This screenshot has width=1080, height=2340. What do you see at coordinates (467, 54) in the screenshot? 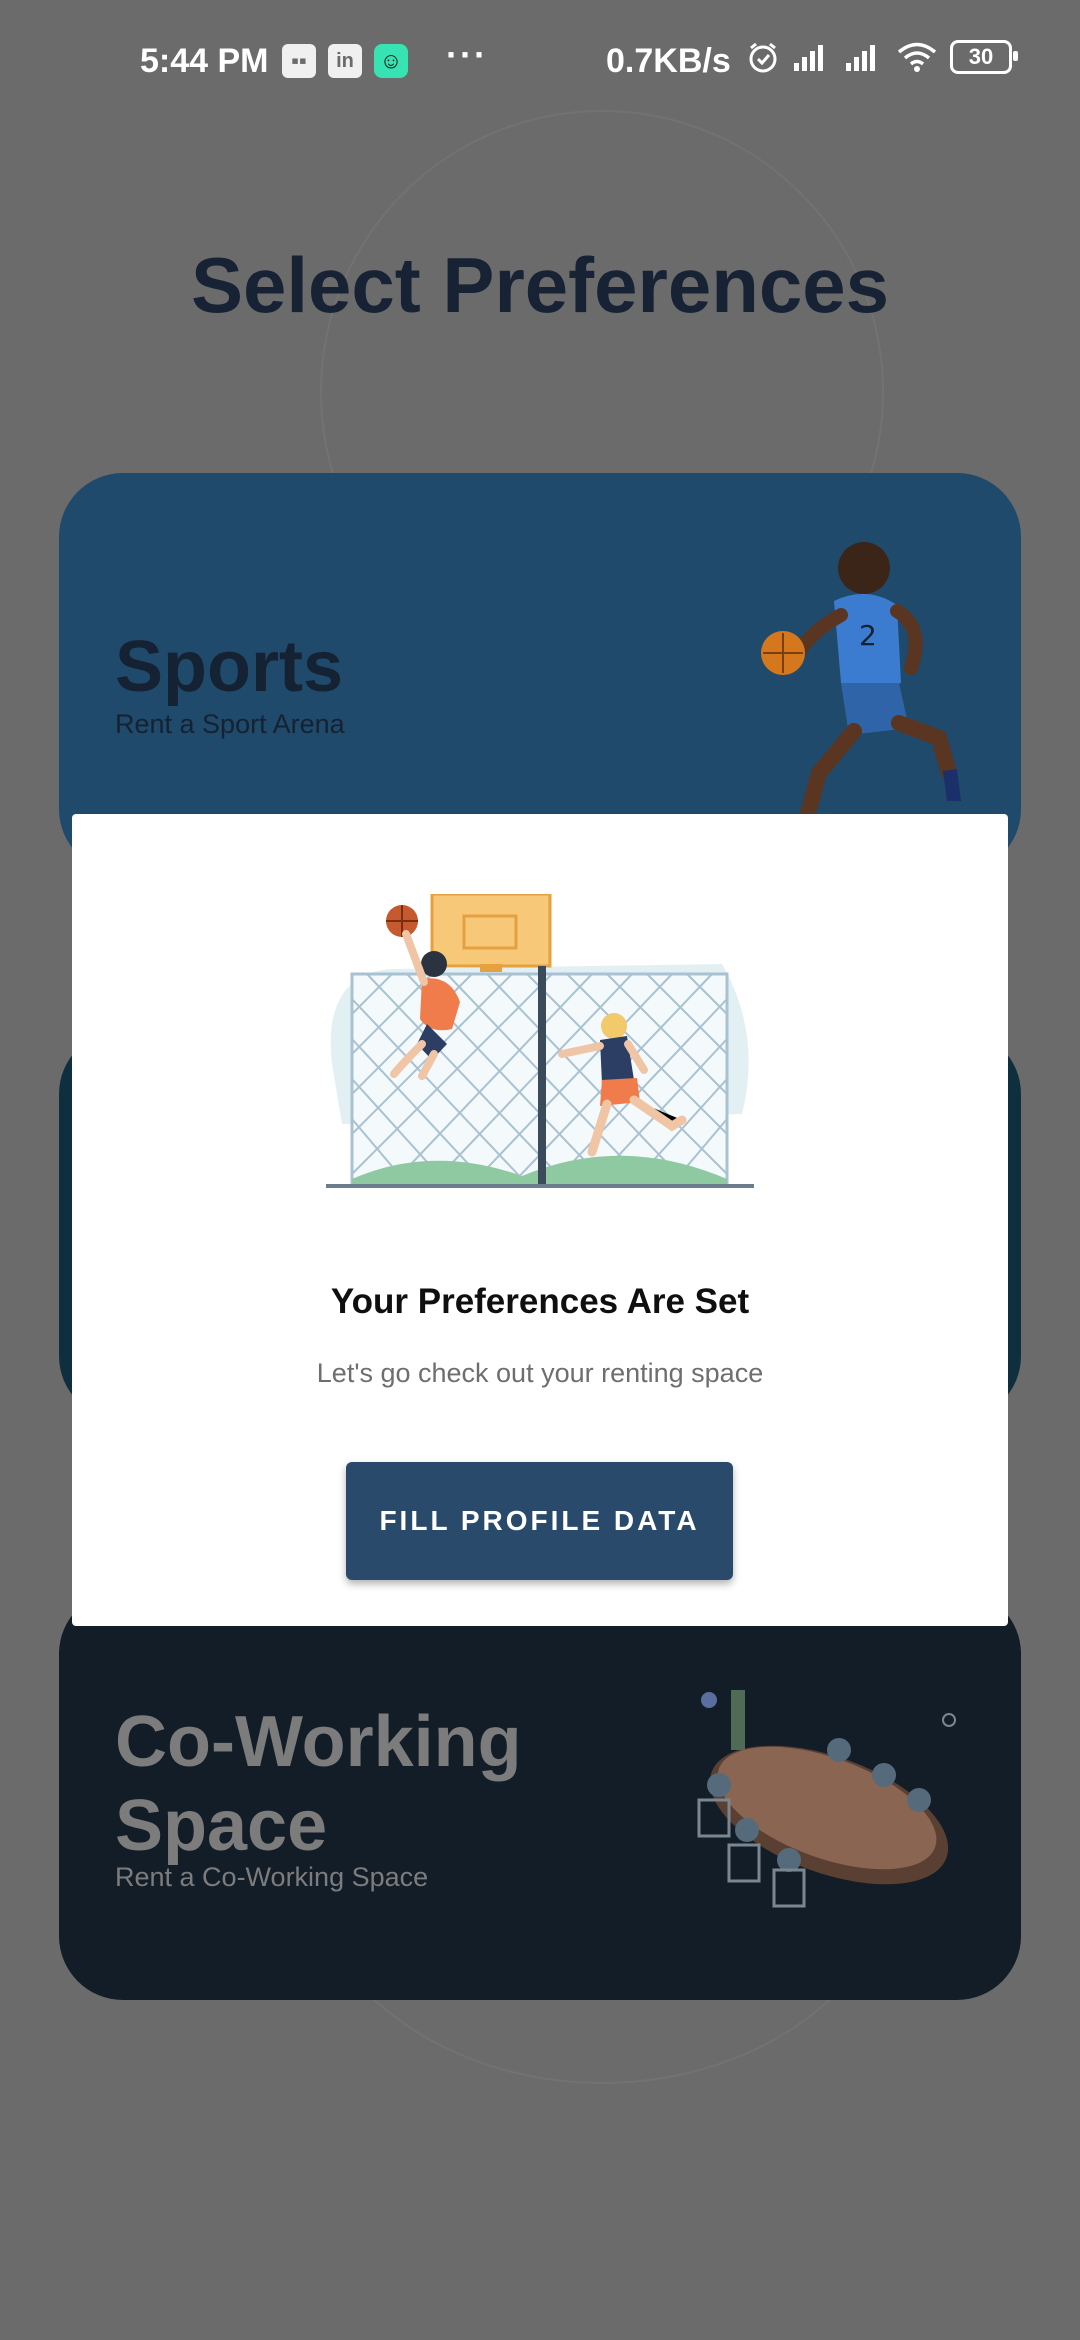
I see `more-icon: ···` at bounding box center [467, 54].